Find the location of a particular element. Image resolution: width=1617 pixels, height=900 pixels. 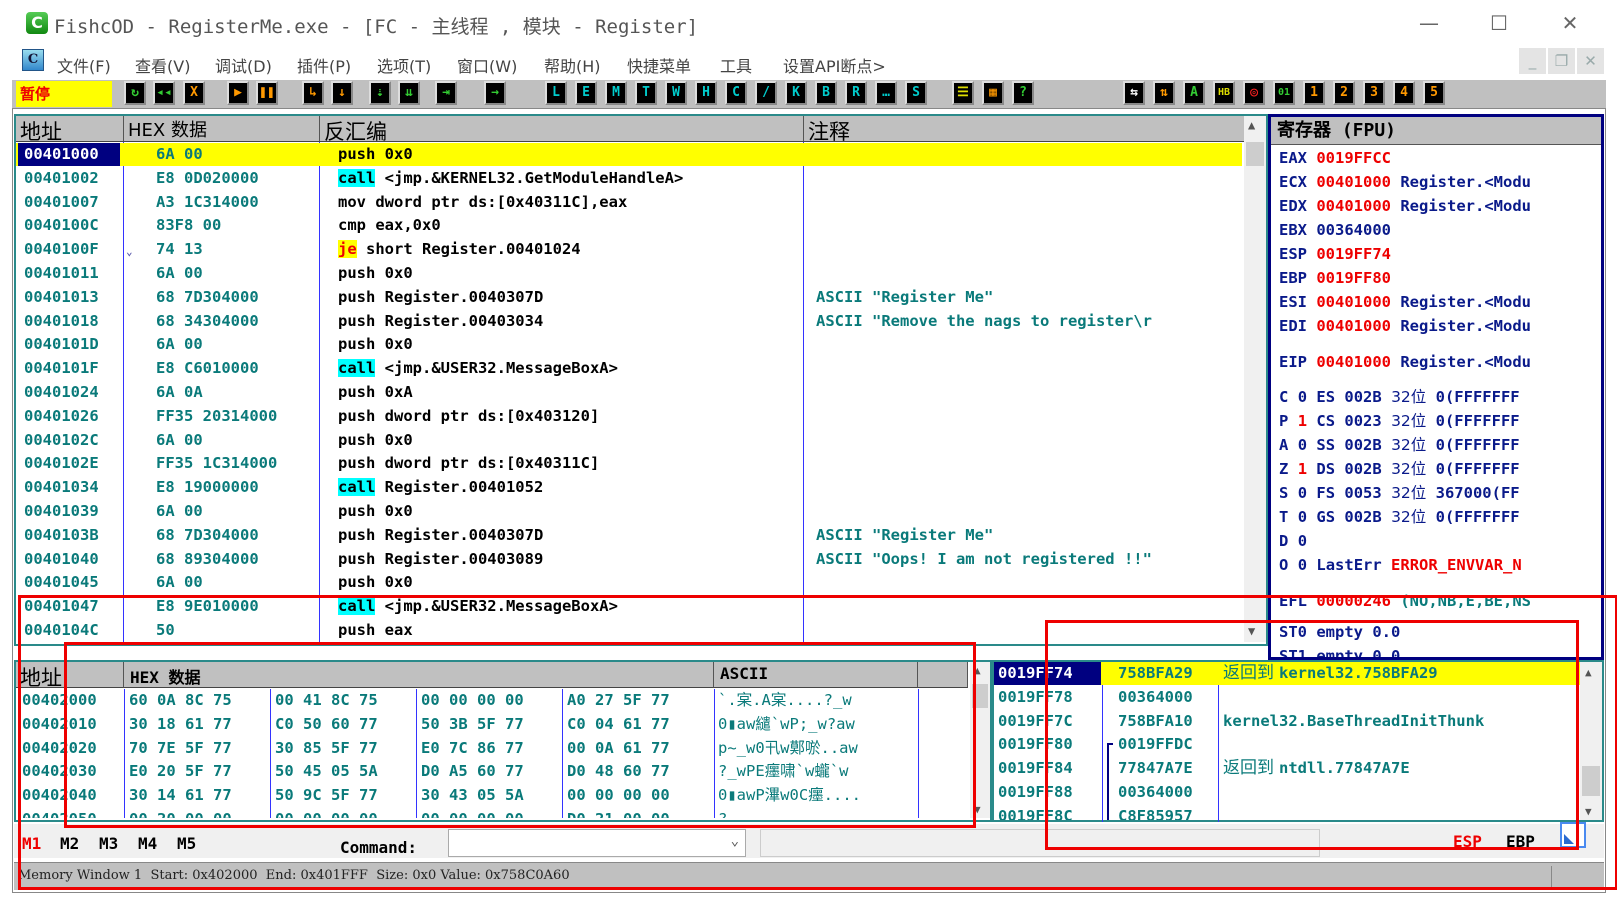

execute-till-return-icon: ⇥ is located at coordinates (446, 93).